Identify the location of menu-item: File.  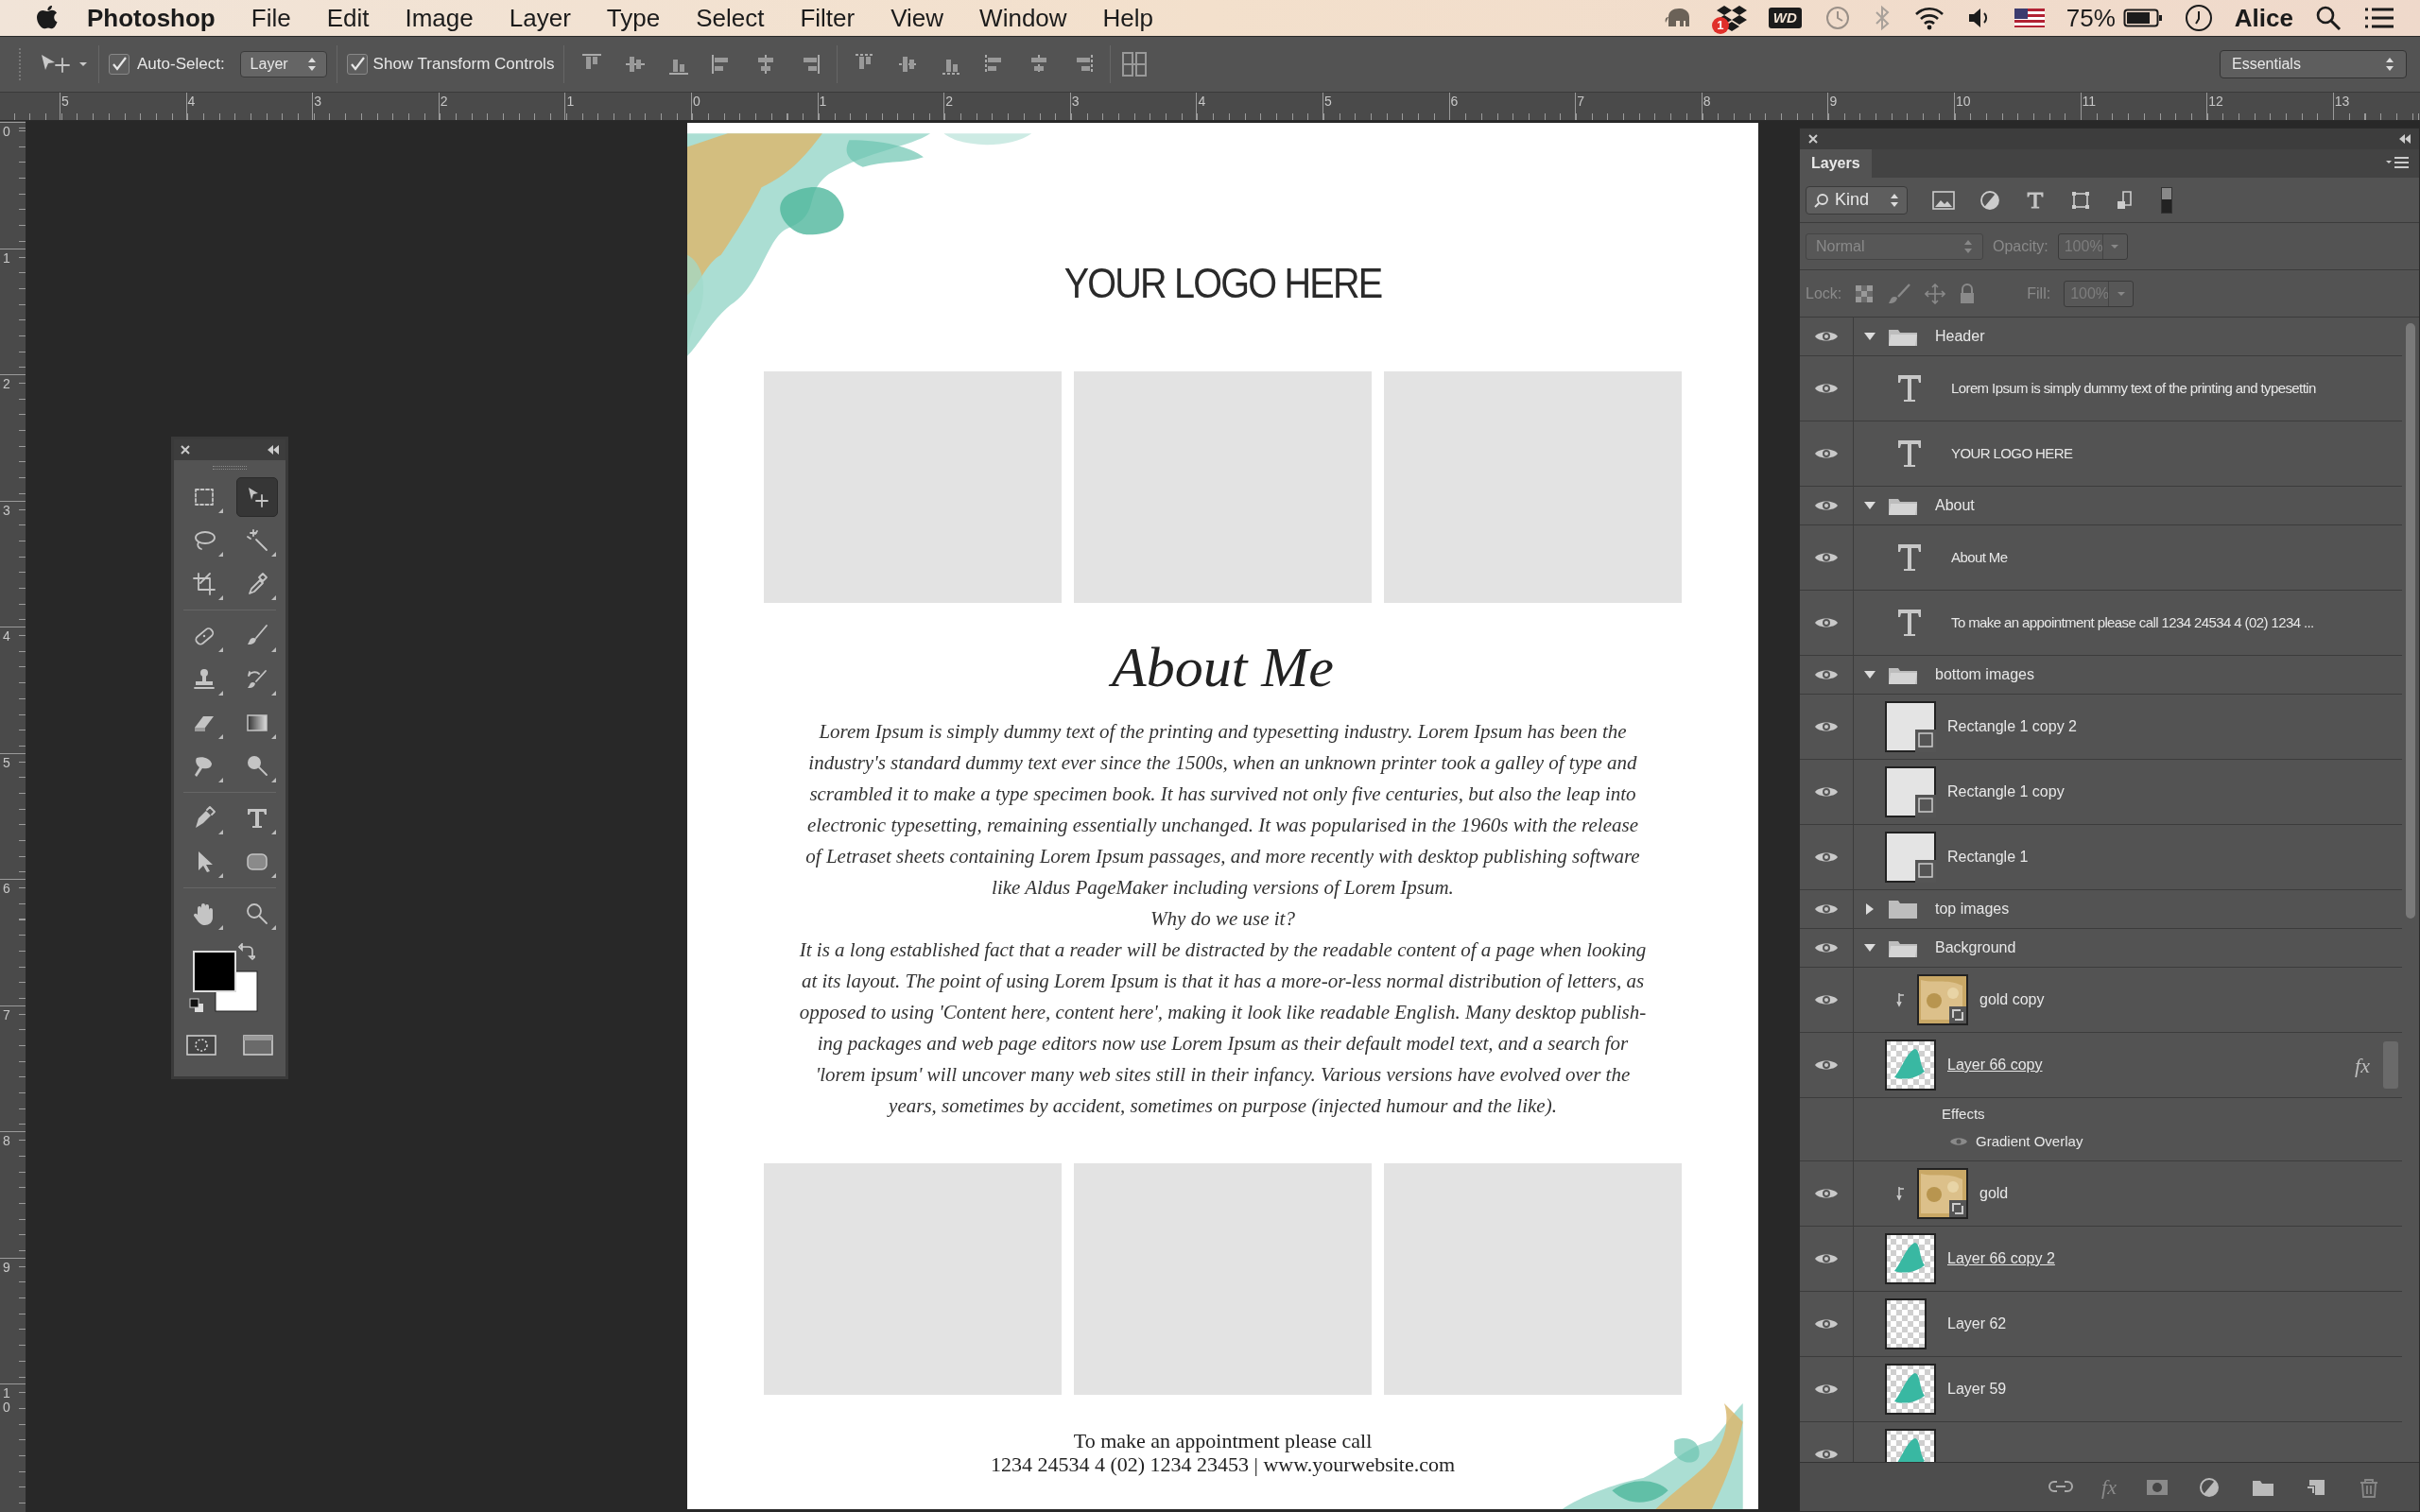
(271, 18).